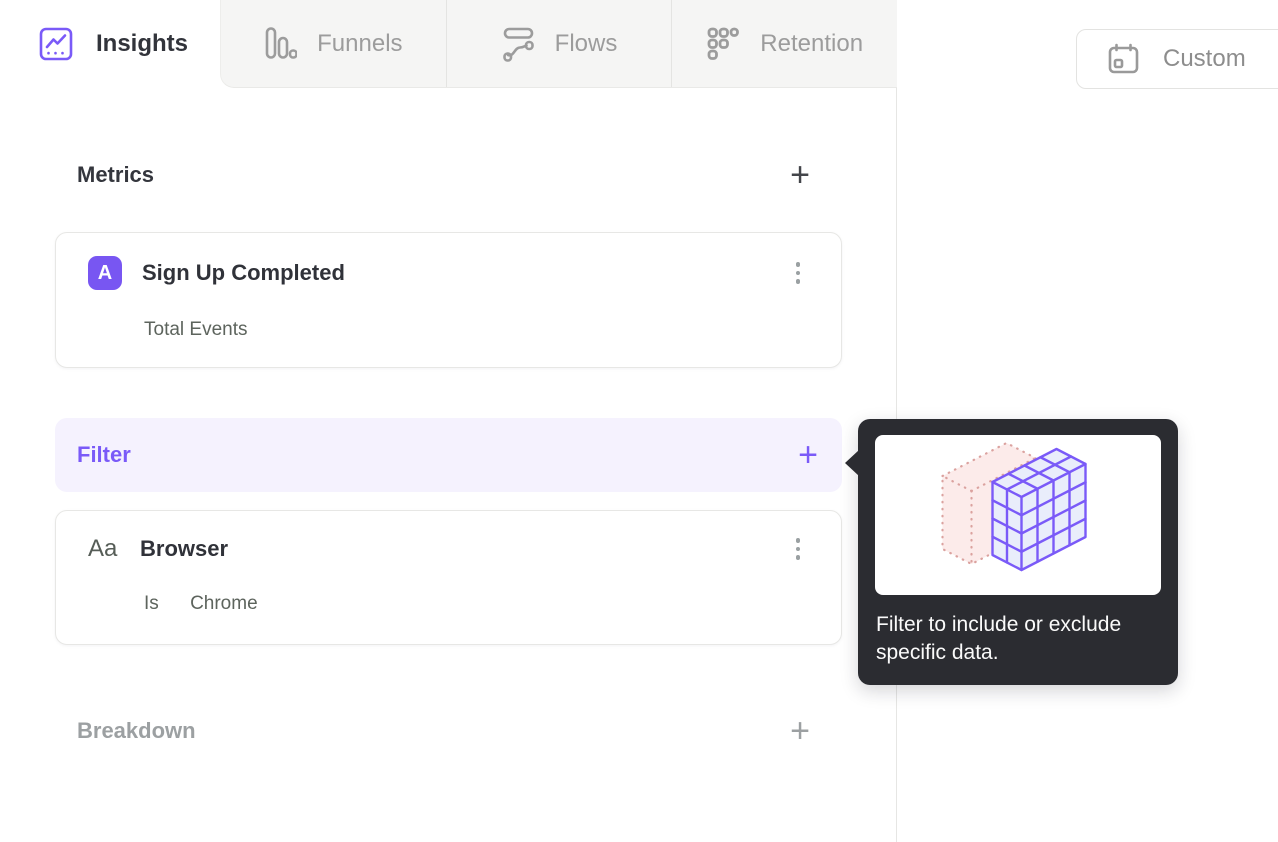 This screenshot has width=1278, height=842. What do you see at coordinates (808, 455) in the screenshot?
I see `add-filter-button: +` at bounding box center [808, 455].